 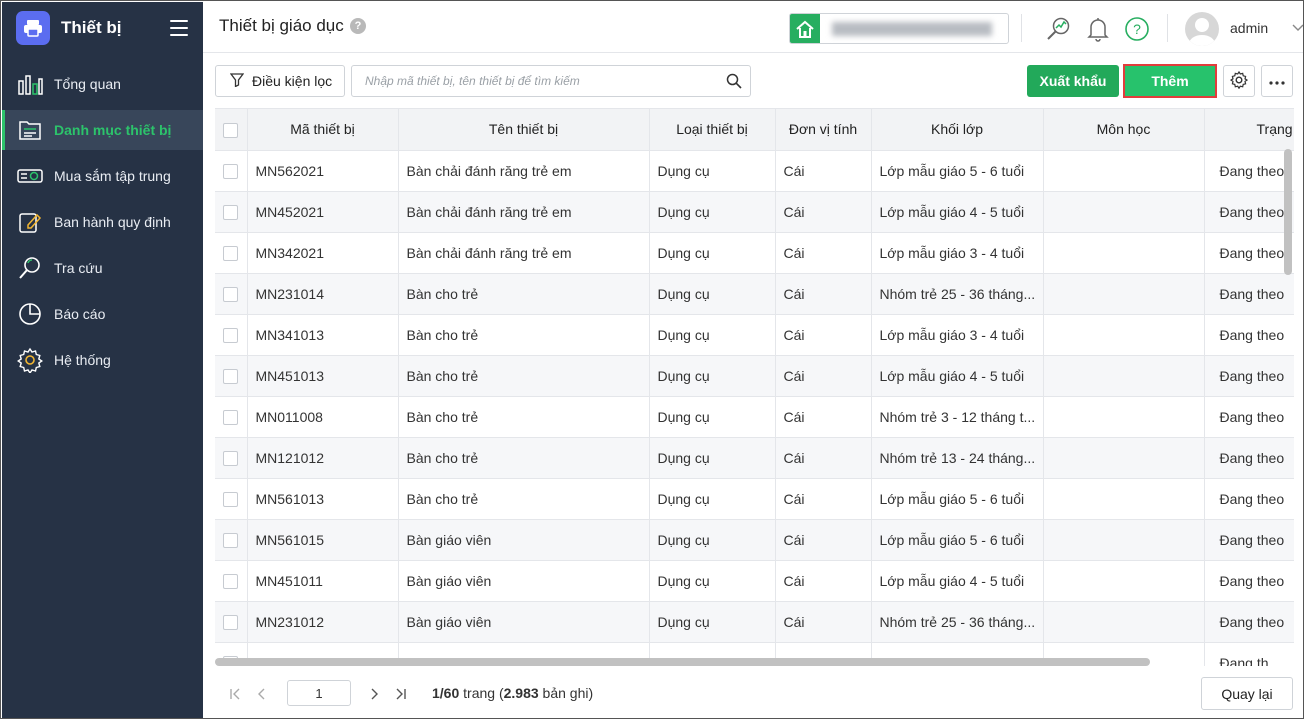 I want to click on column-header: Khối lớp, so click(x=957, y=130).